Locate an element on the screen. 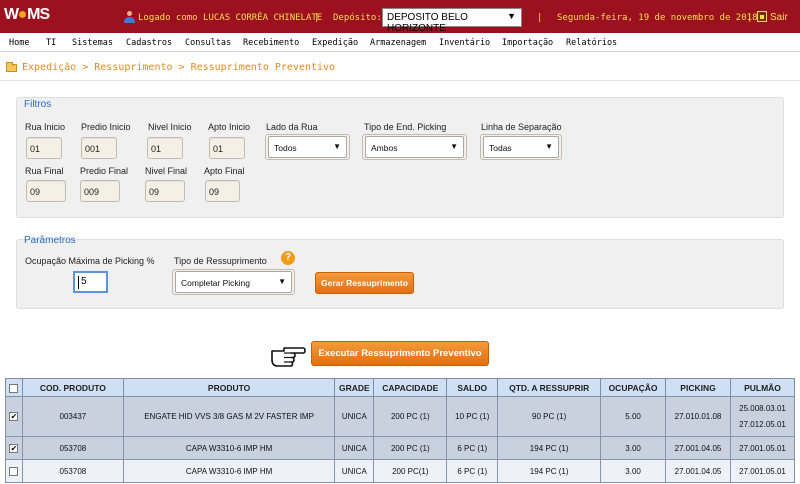 The height and width of the screenshot is (484, 800). nivel-inicio-label: Nivel Inicio is located at coordinates (170, 127).